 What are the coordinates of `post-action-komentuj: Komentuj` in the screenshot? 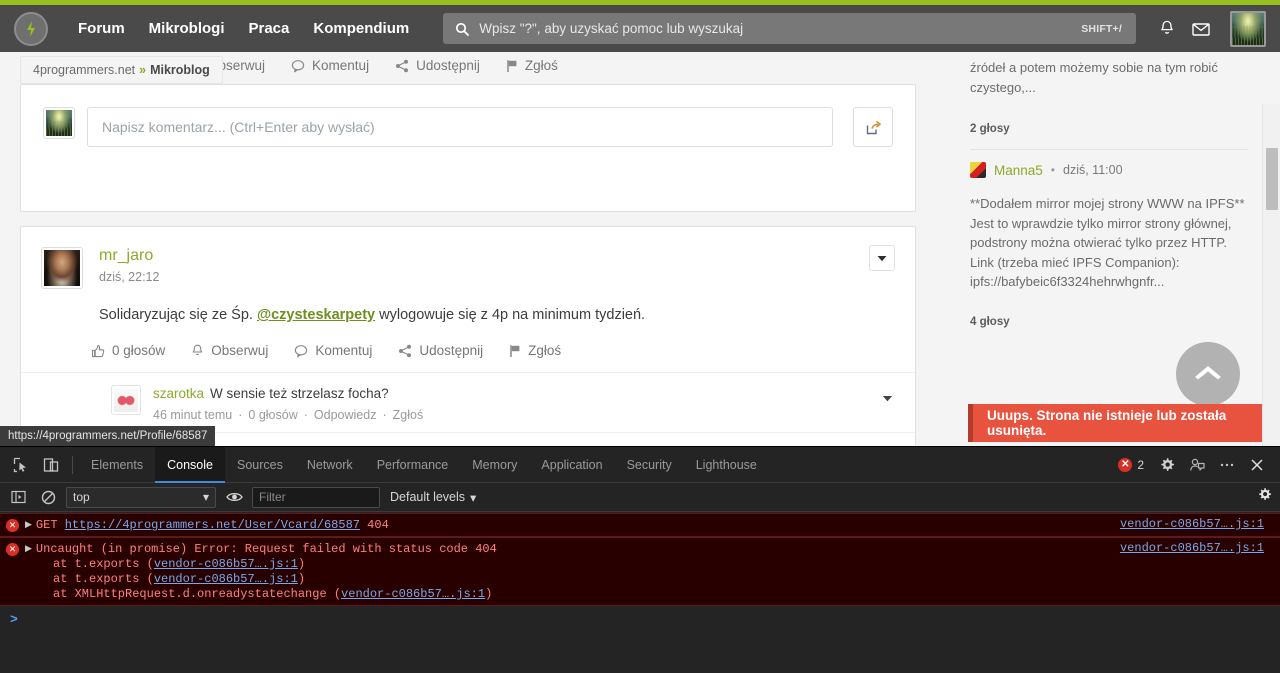 It's located at (333, 350).